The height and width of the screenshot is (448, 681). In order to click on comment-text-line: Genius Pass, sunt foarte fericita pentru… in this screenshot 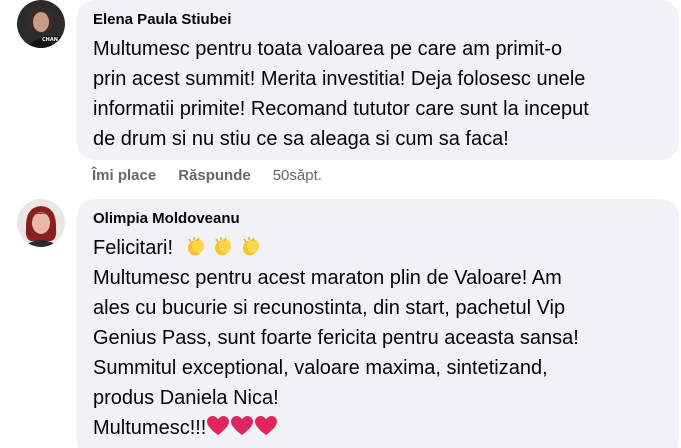, I will do `click(336, 338)`.